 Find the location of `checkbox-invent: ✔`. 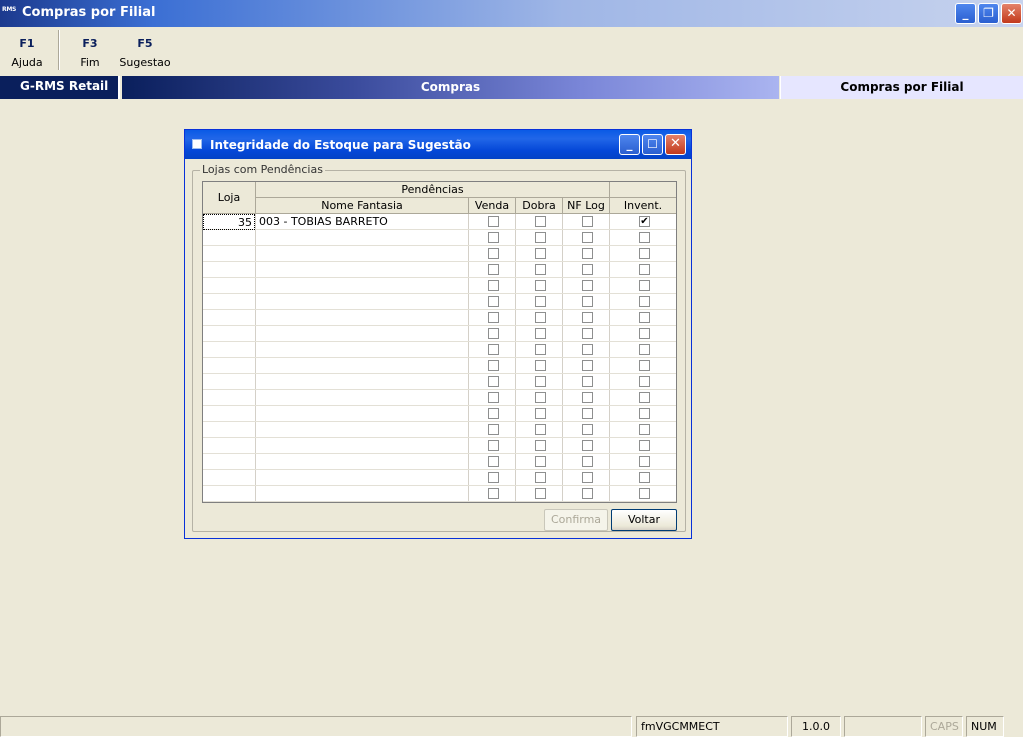

checkbox-invent: ✔ is located at coordinates (644, 221).